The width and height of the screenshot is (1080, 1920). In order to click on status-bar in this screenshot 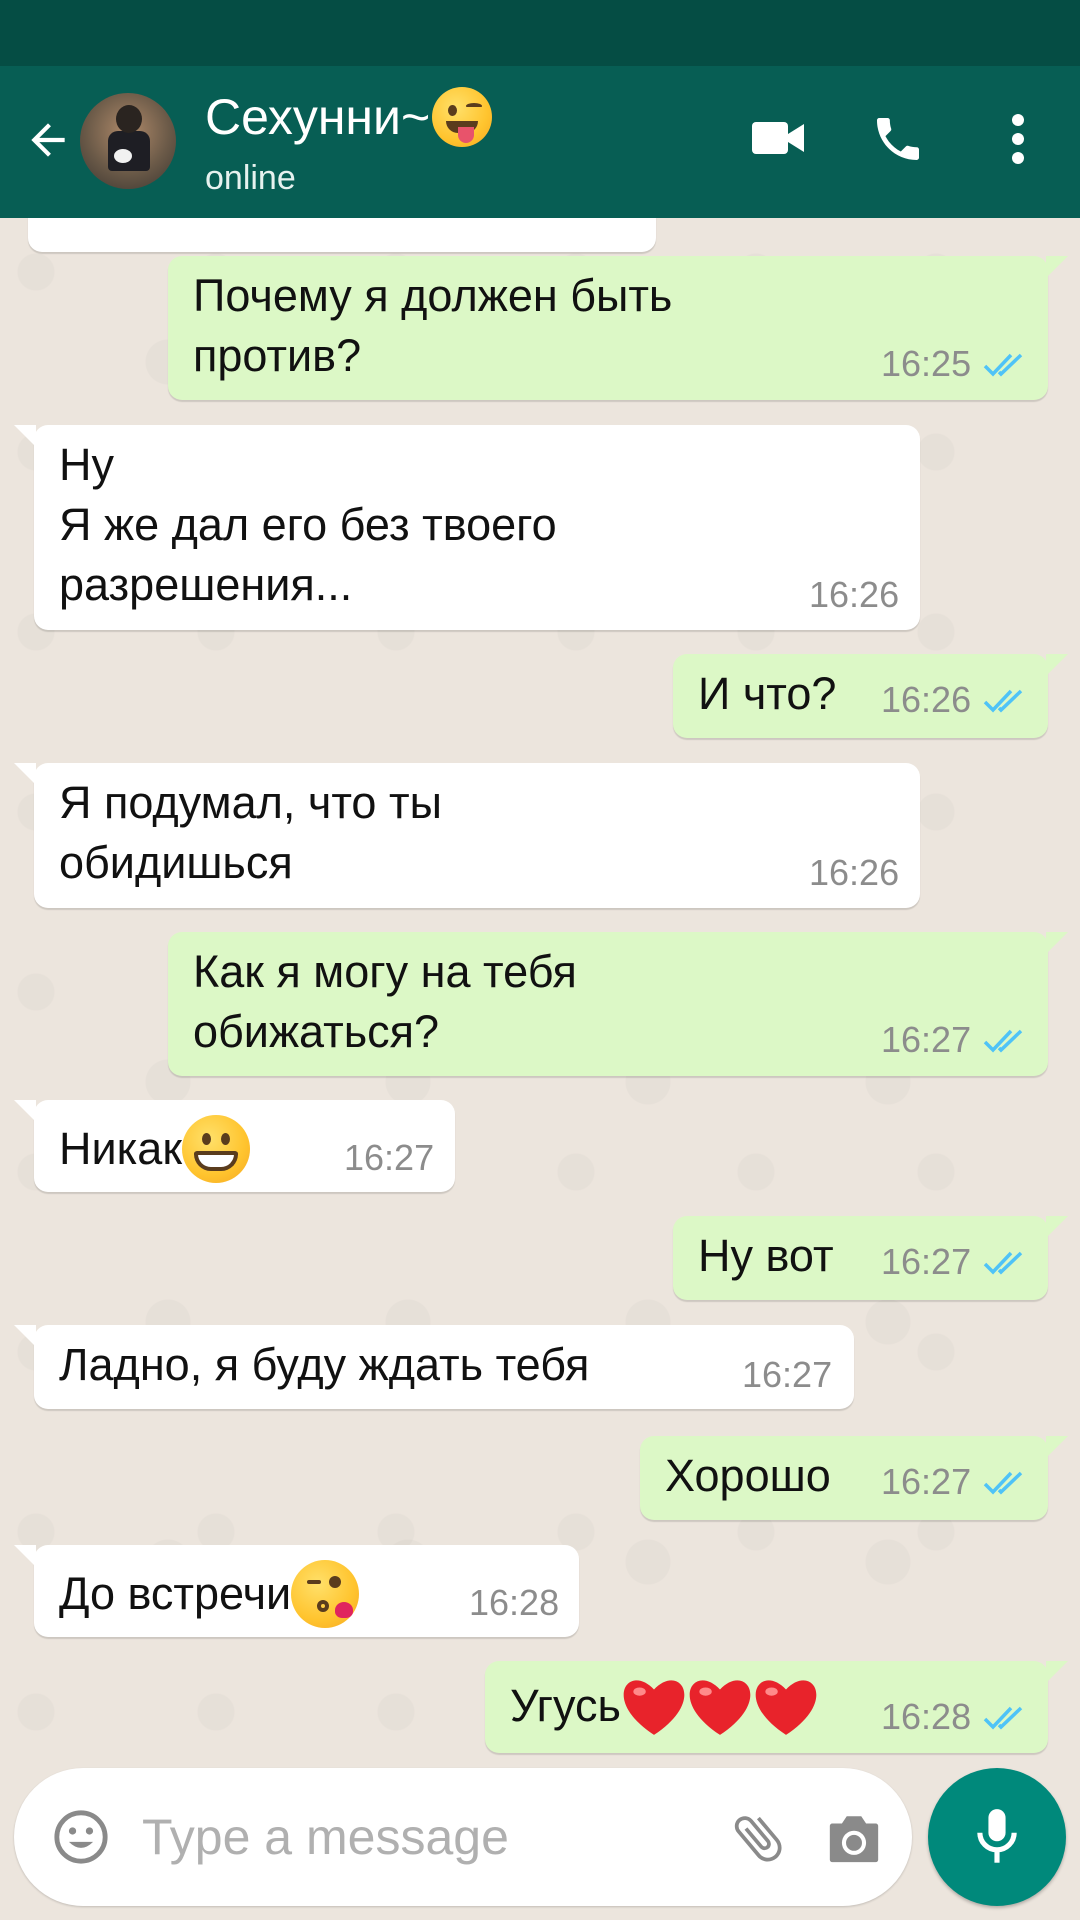, I will do `click(540, 33)`.